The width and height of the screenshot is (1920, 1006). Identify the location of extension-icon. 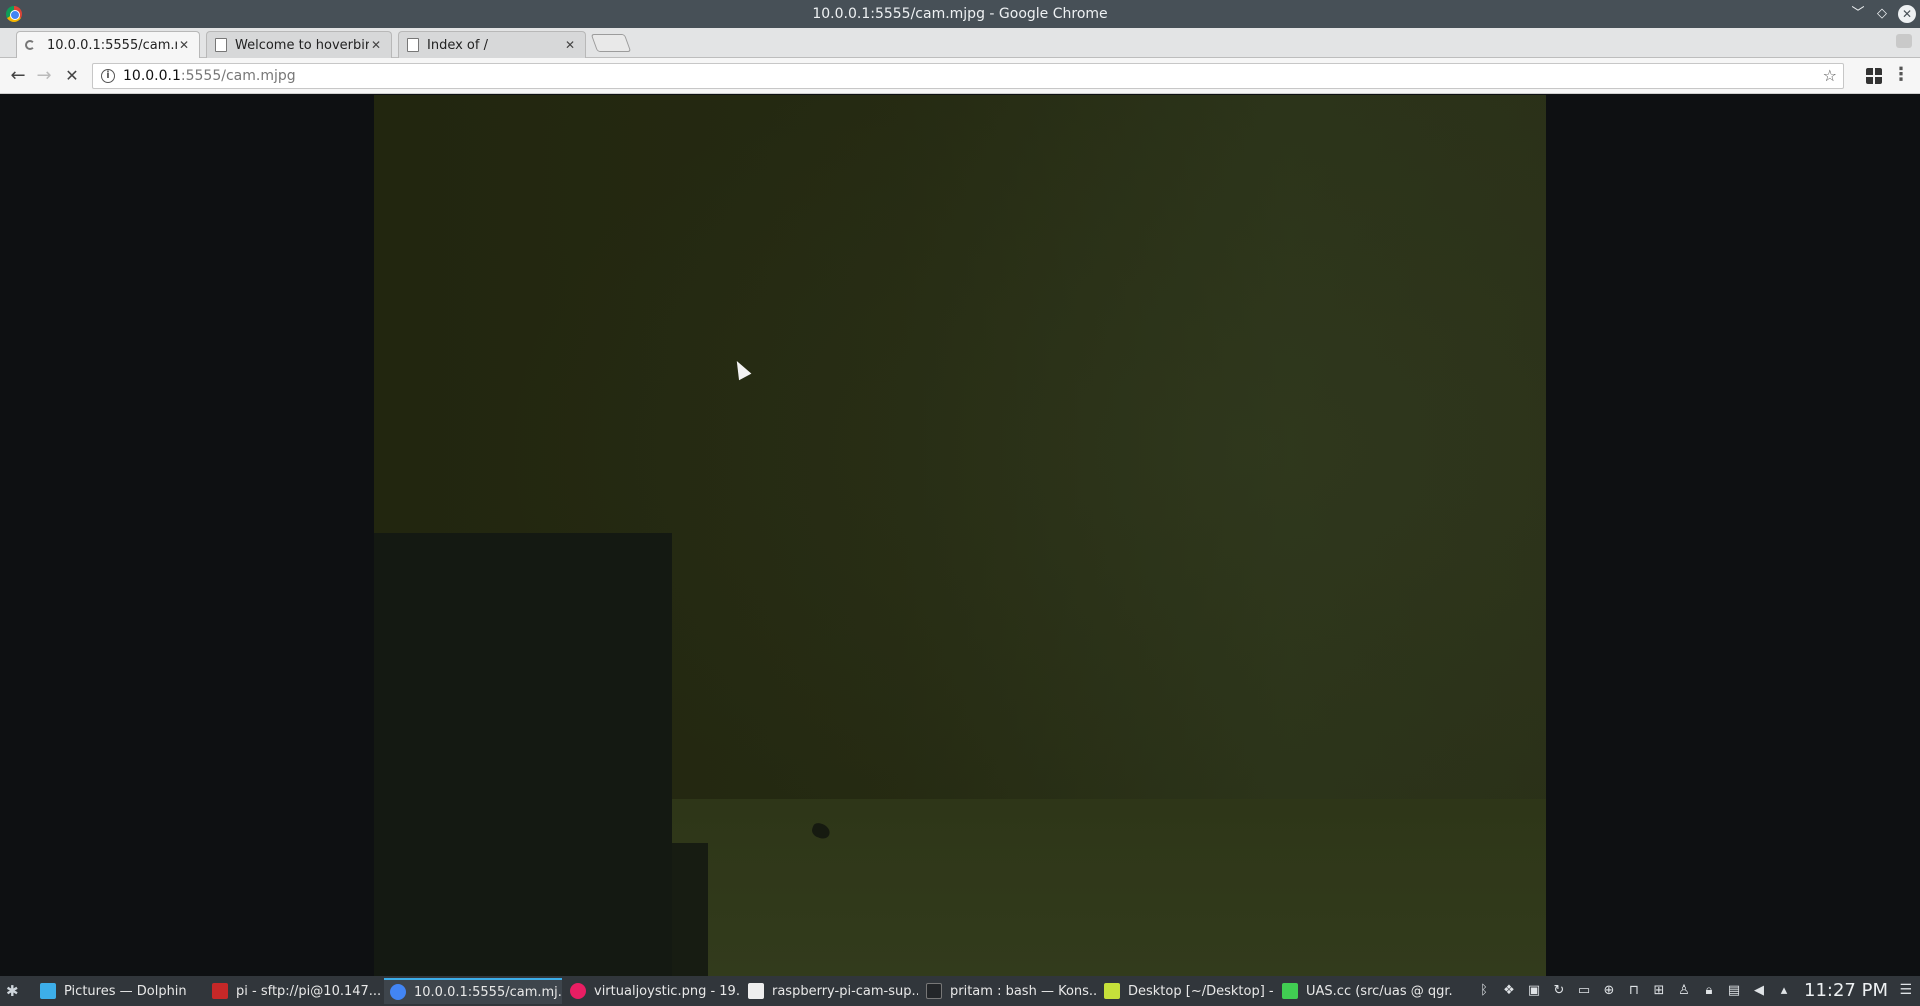
(1874, 76).